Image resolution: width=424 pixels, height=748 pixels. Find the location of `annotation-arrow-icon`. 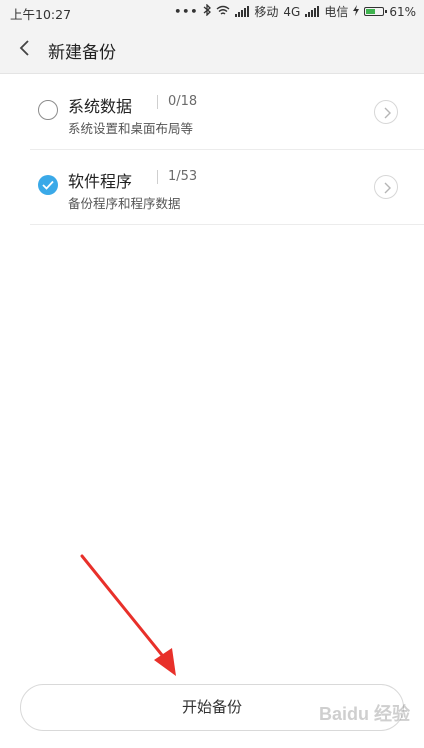

annotation-arrow-icon is located at coordinates (128, 615).